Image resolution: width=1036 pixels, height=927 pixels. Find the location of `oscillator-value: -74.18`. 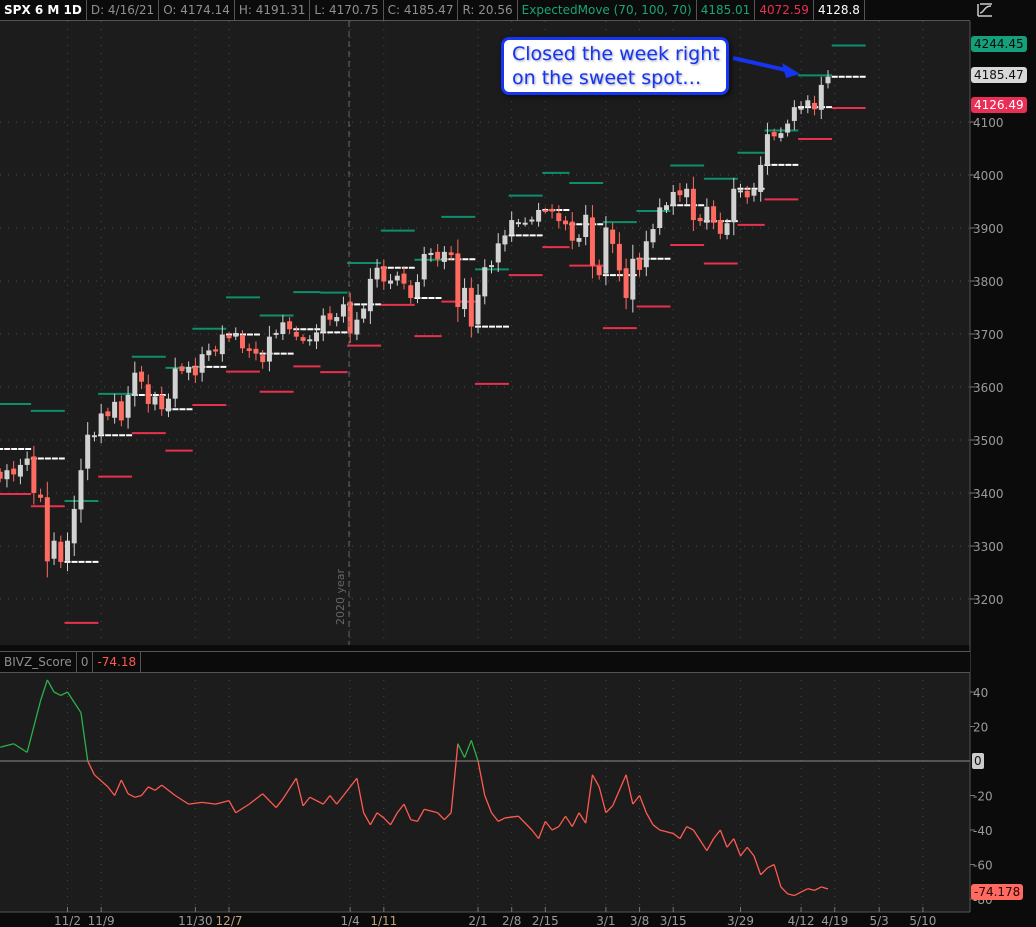

oscillator-value: -74.18 is located at coordinates (117, 662).